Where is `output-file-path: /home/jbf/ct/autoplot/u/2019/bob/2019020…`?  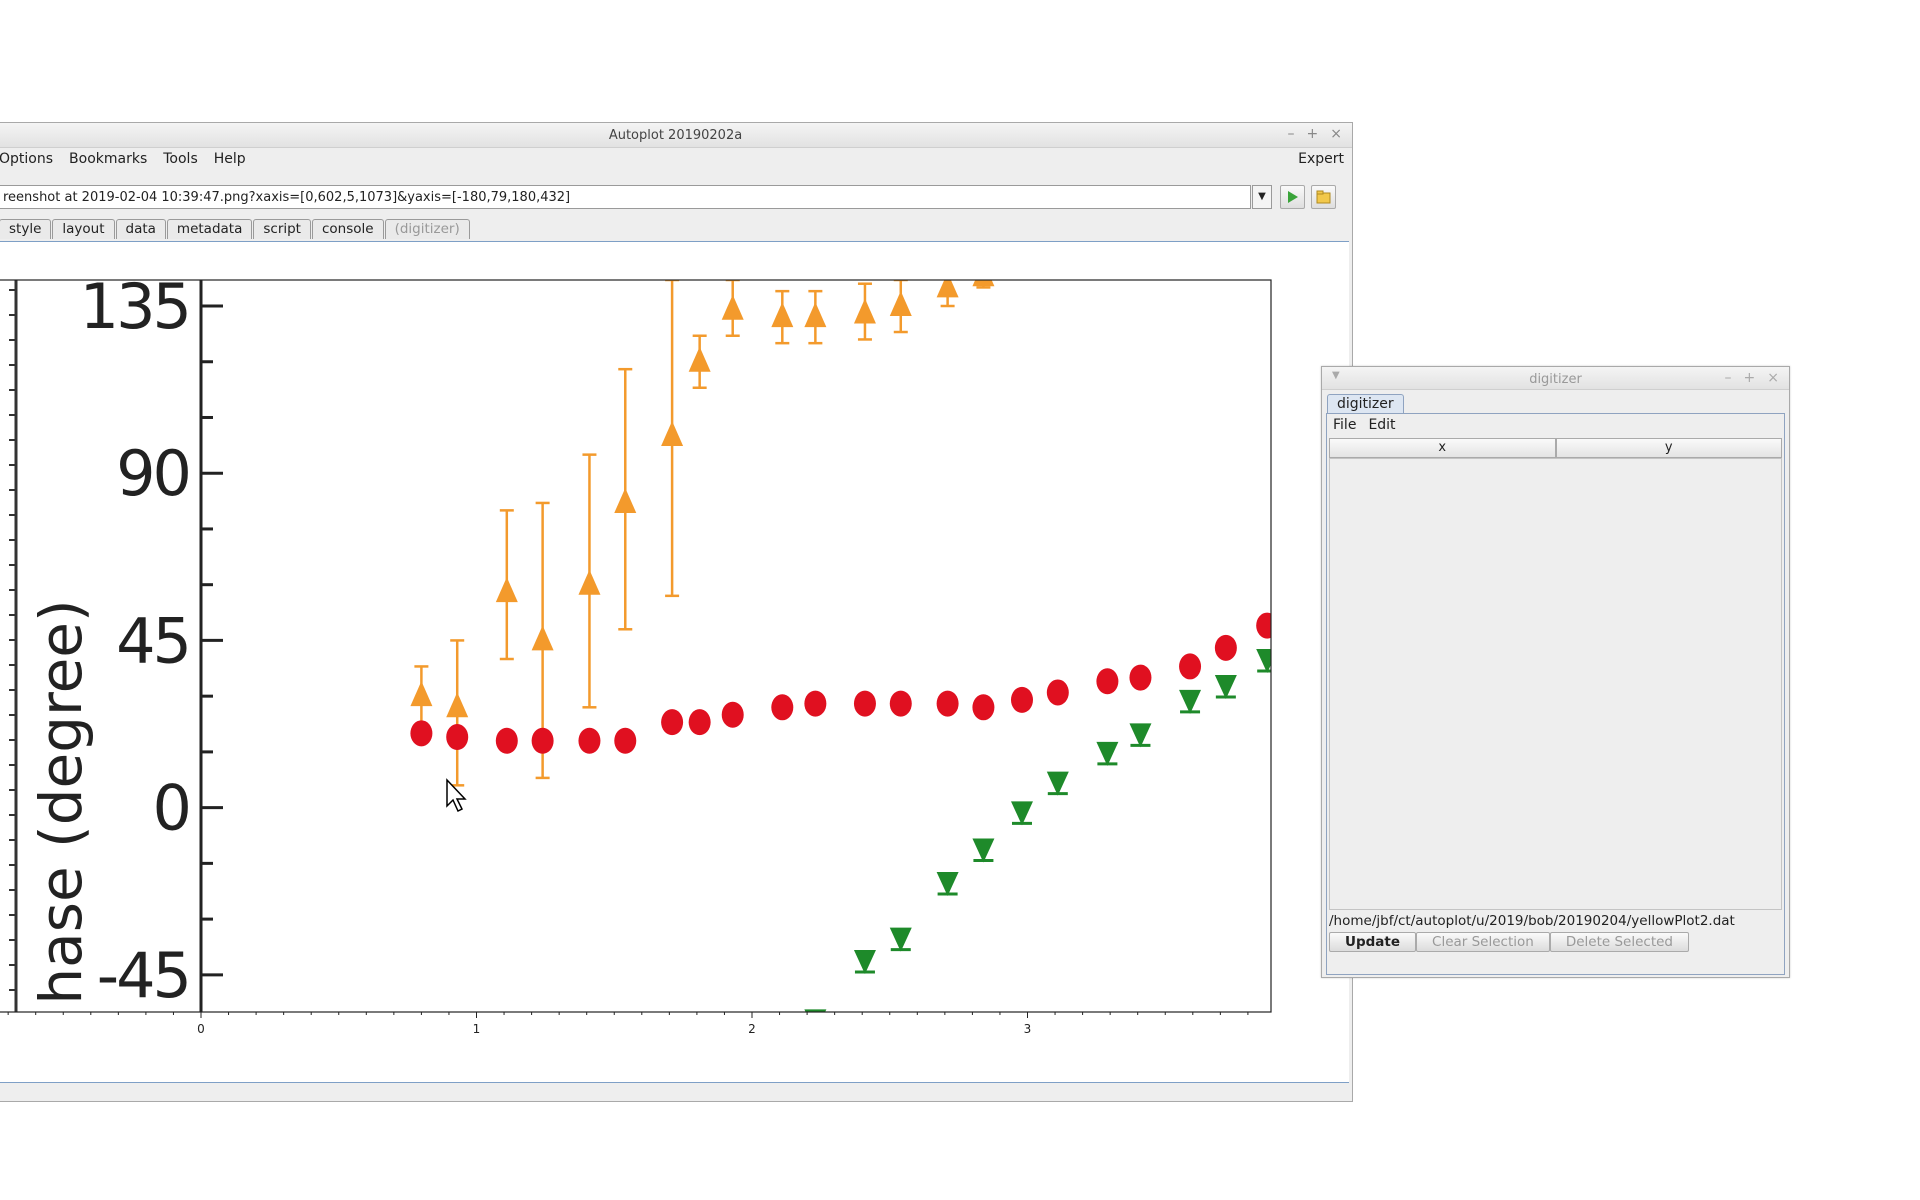 output-file-path: /home/jbf/ct/autoplot/u/2019/bob/2019020… is located at coordinates (1555, 921).